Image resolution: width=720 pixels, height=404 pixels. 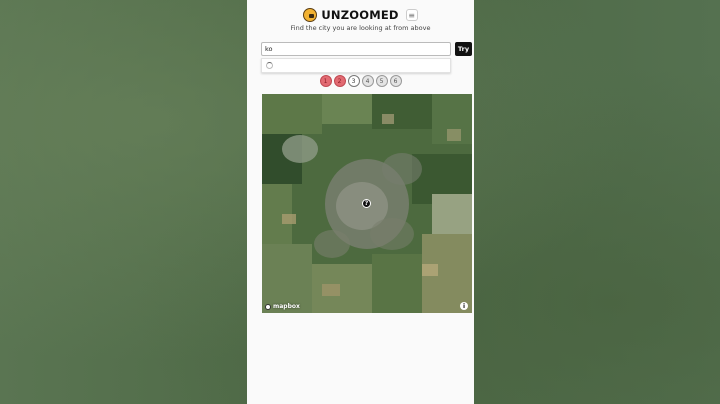 I want to click on mapbox-attribution: mapbox, so click(x=282, y=306).